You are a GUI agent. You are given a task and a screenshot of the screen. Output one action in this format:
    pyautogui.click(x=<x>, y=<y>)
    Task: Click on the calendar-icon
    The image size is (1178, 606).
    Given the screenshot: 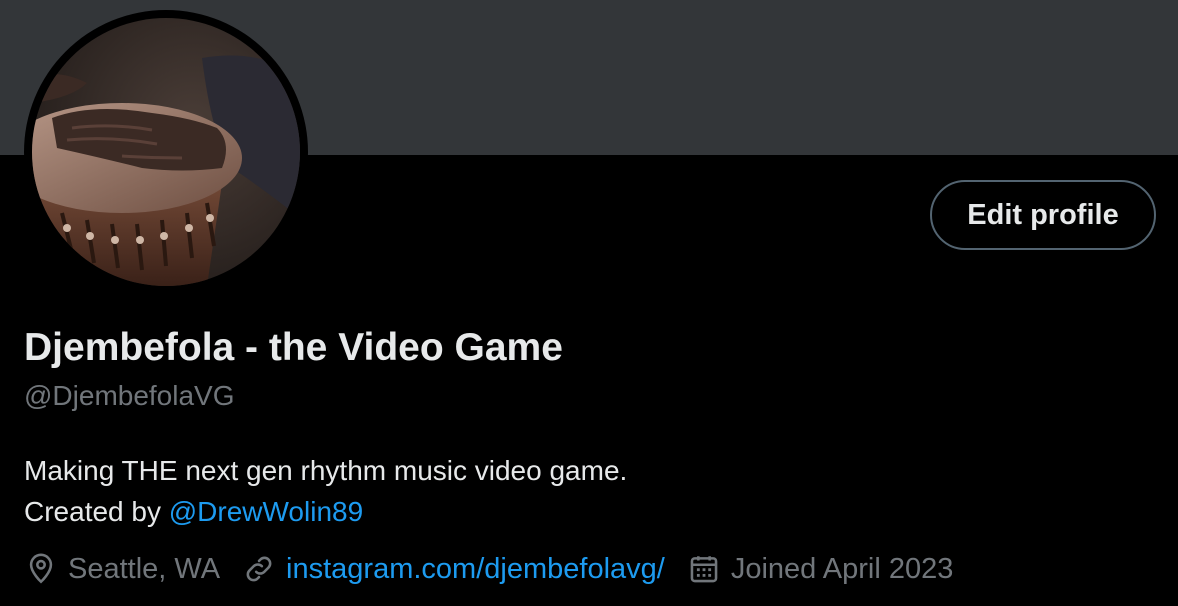 What is the action you would take?
    pyautogui.click(x=704, y=569)
    